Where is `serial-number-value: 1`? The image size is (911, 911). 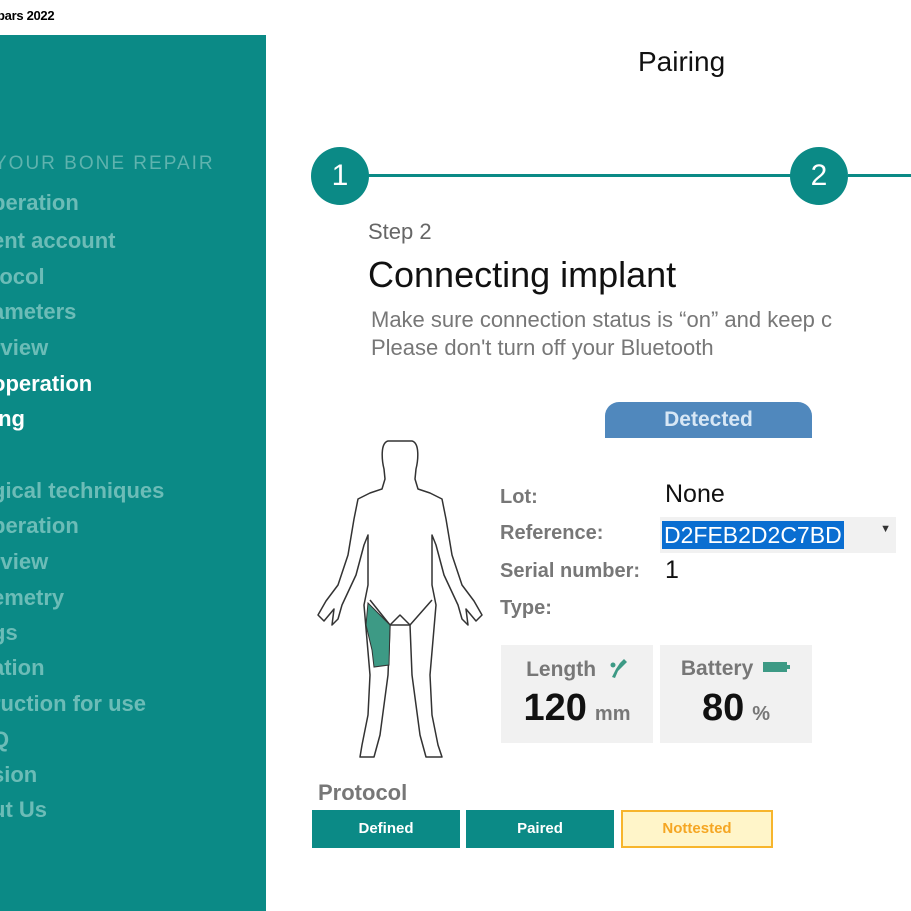
serial-number-value: 1 is located at coordinates (672, 570).